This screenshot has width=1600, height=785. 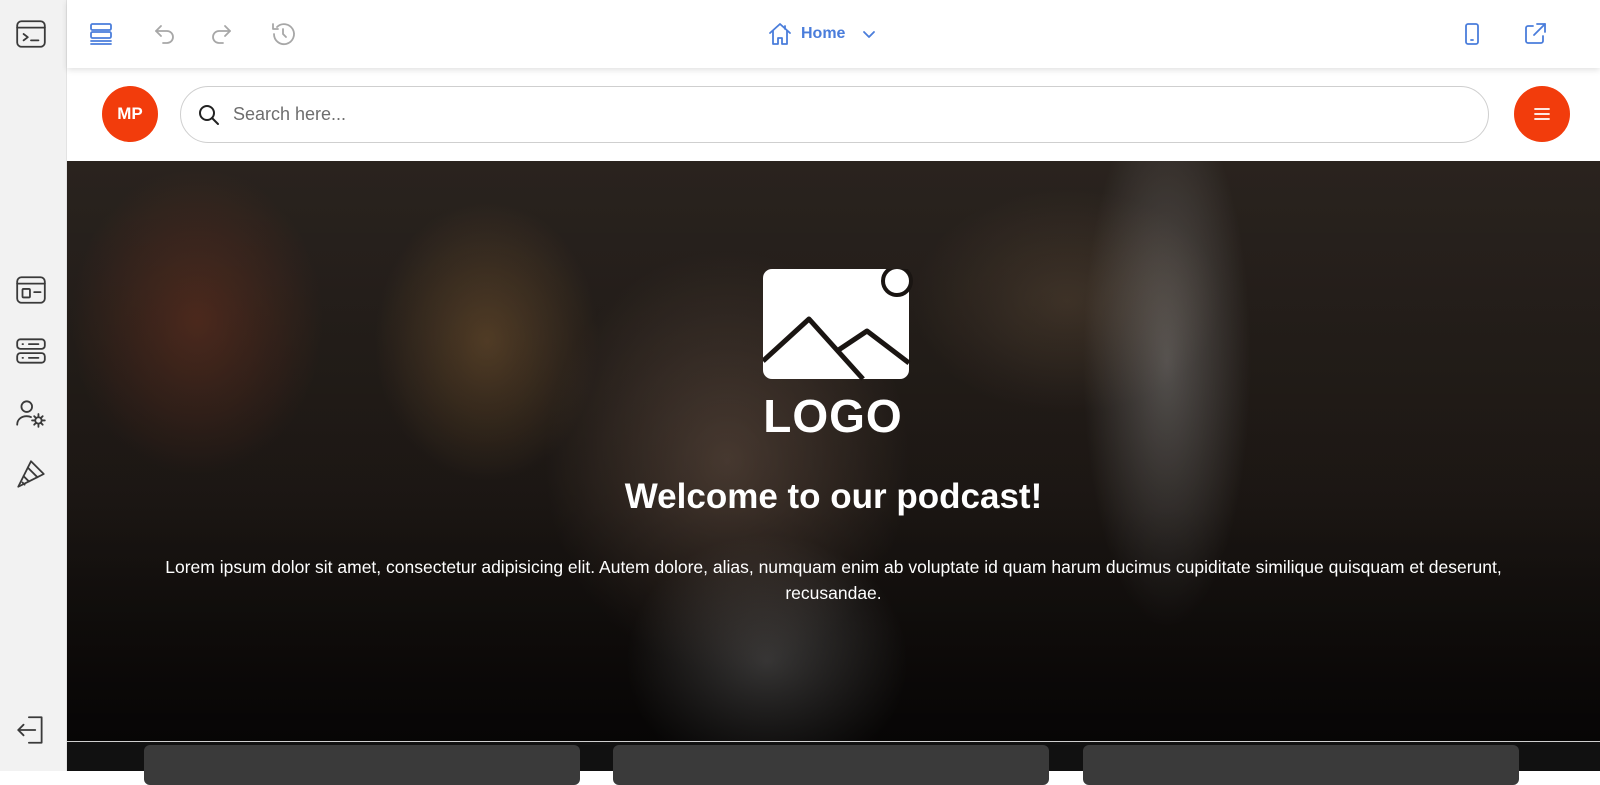 I want to click on home-icon, so click(x=780, y=34).